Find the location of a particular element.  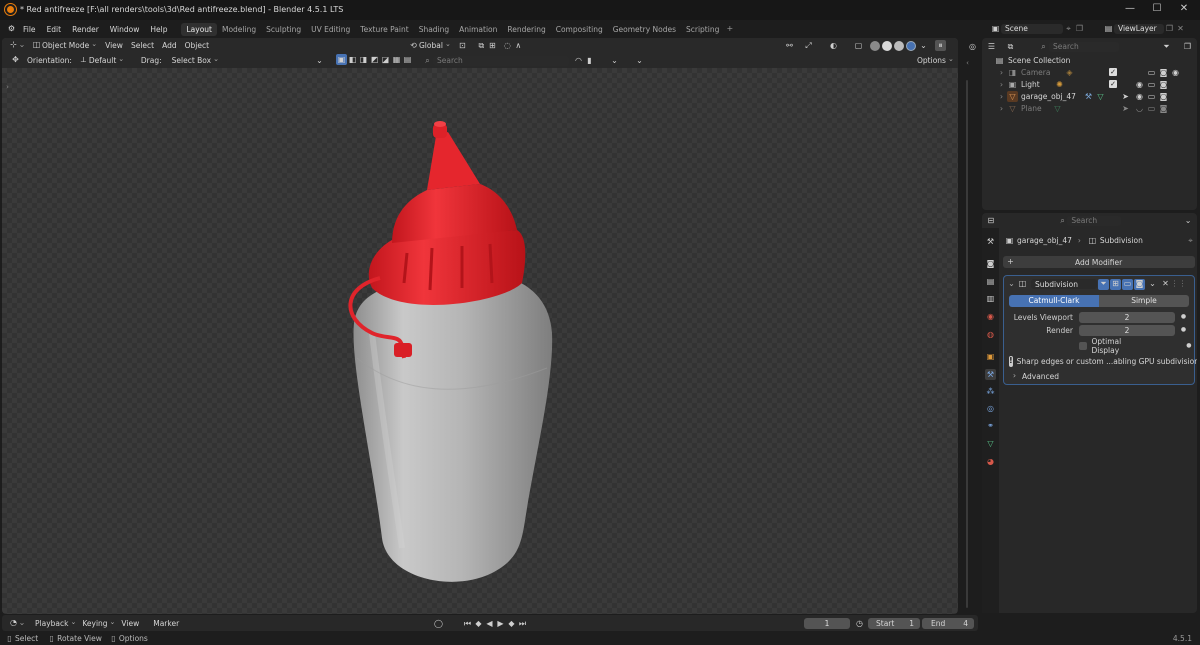

current-frame-field: 1 is located at coordinates (827, 623).